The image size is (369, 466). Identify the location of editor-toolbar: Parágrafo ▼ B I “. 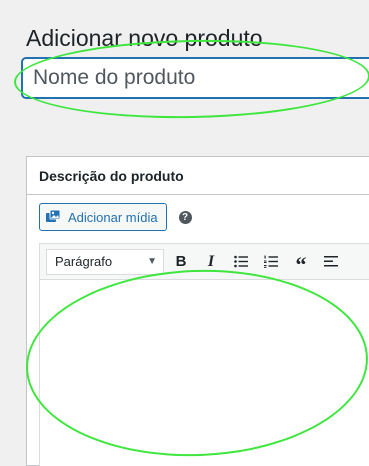
(204, 262).